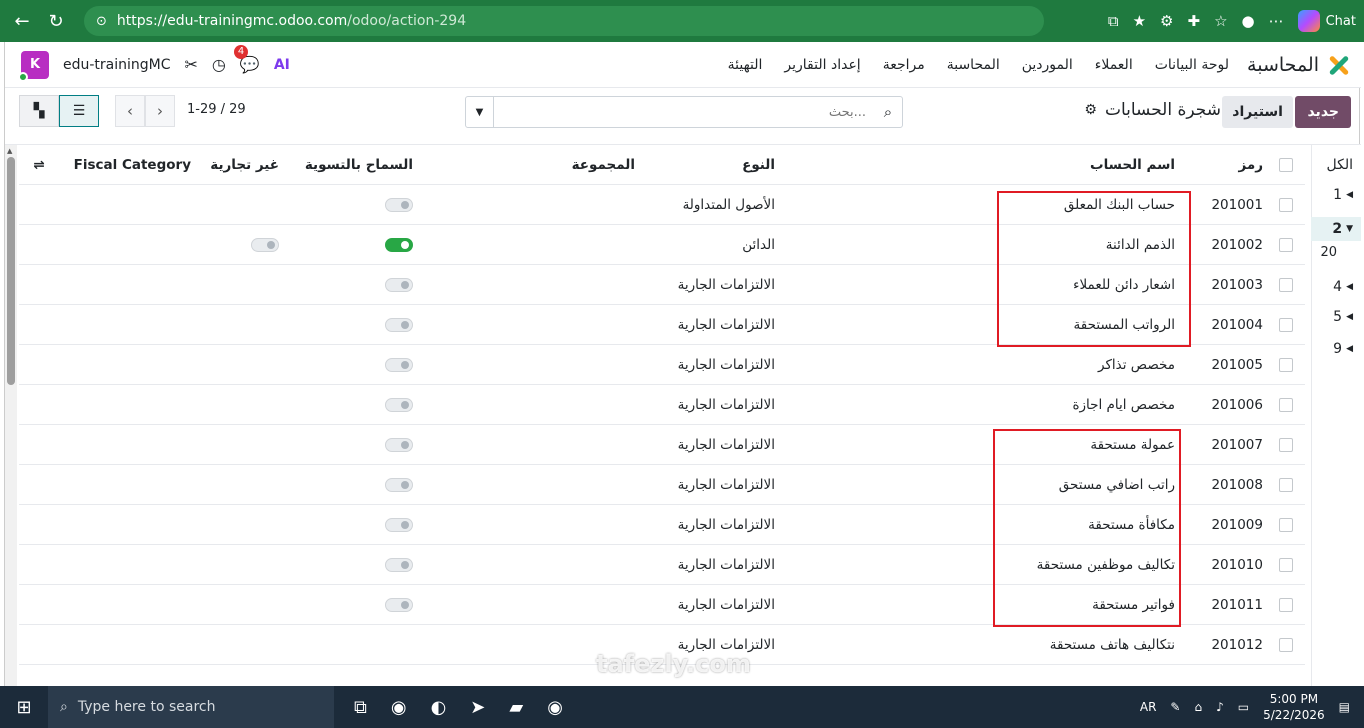  I want to click on search-input, so click(684, 112).